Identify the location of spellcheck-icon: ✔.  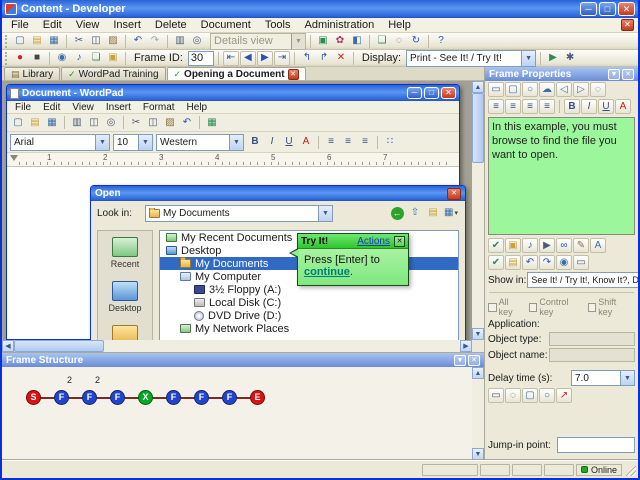
(496, 245).